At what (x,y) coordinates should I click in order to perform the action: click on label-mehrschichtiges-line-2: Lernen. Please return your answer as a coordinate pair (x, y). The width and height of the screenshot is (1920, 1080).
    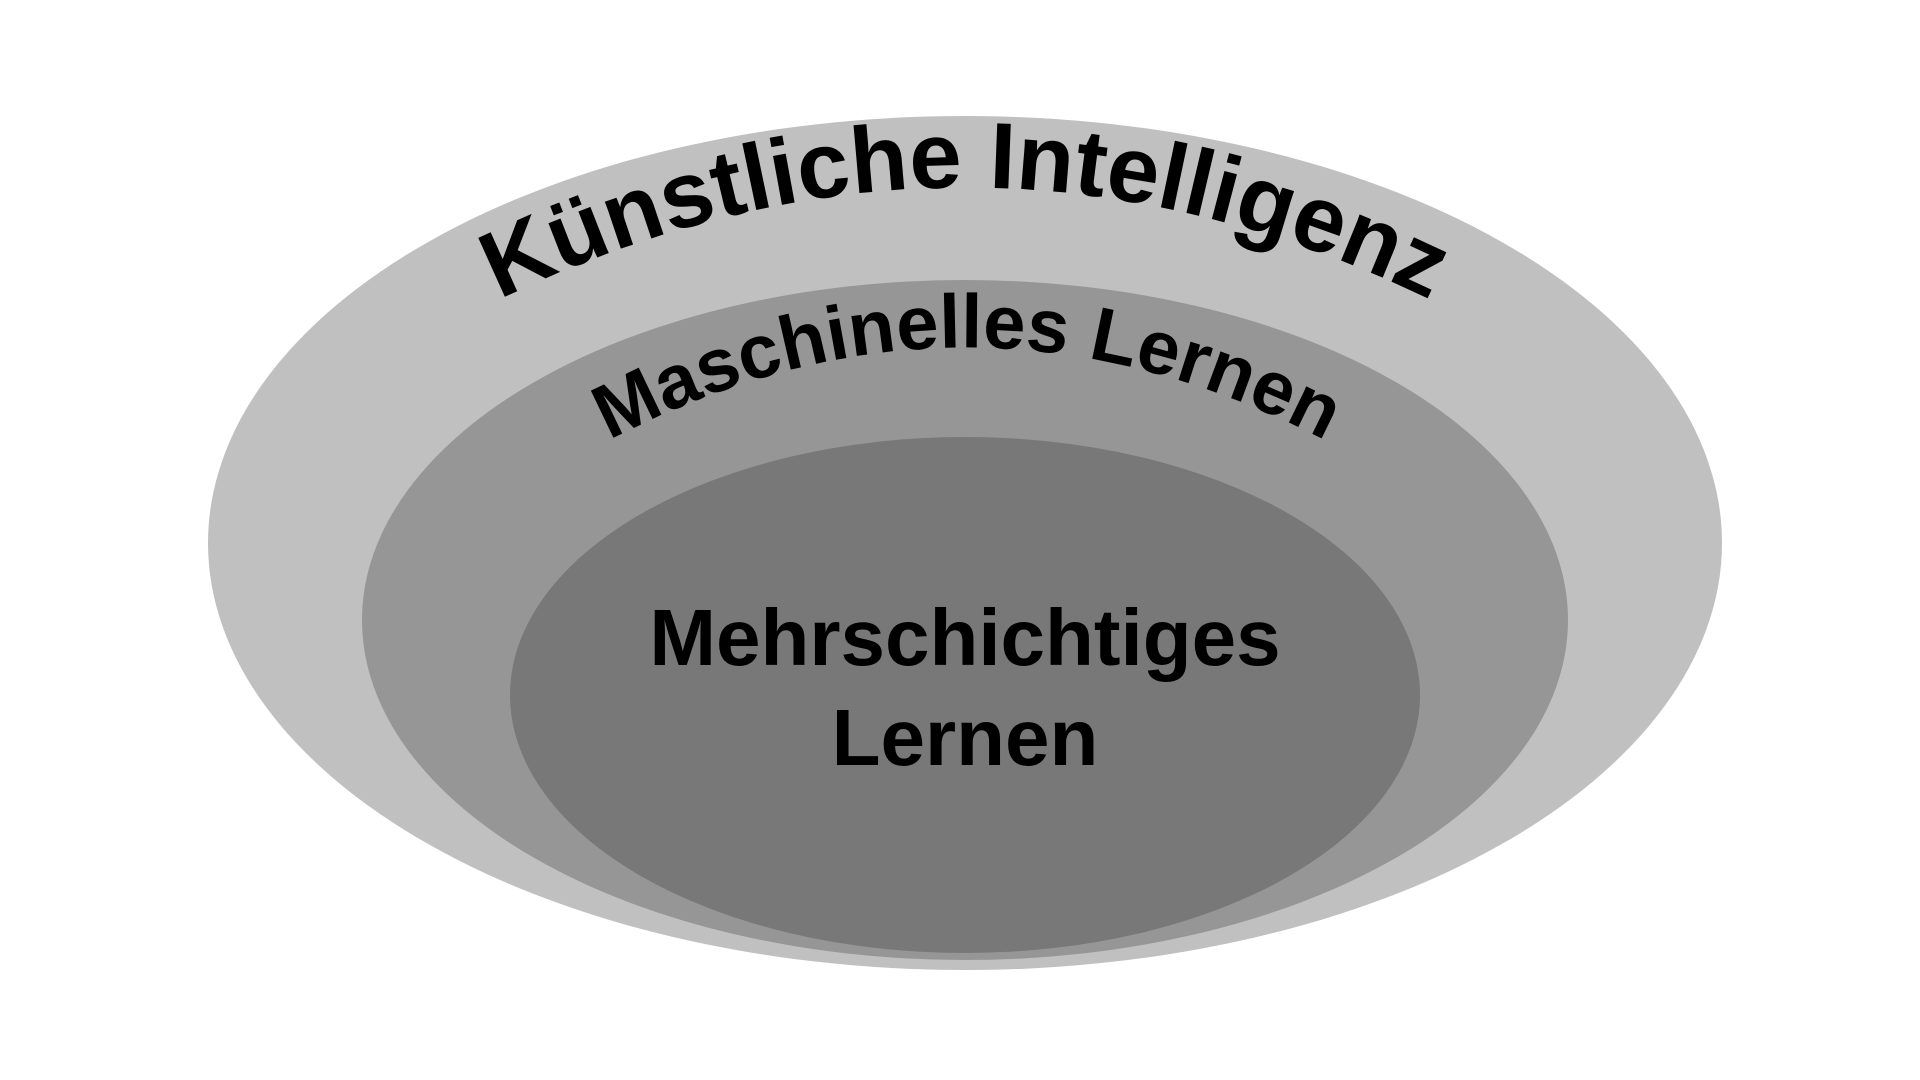
    Looking at the image, I should click on (965, 737).